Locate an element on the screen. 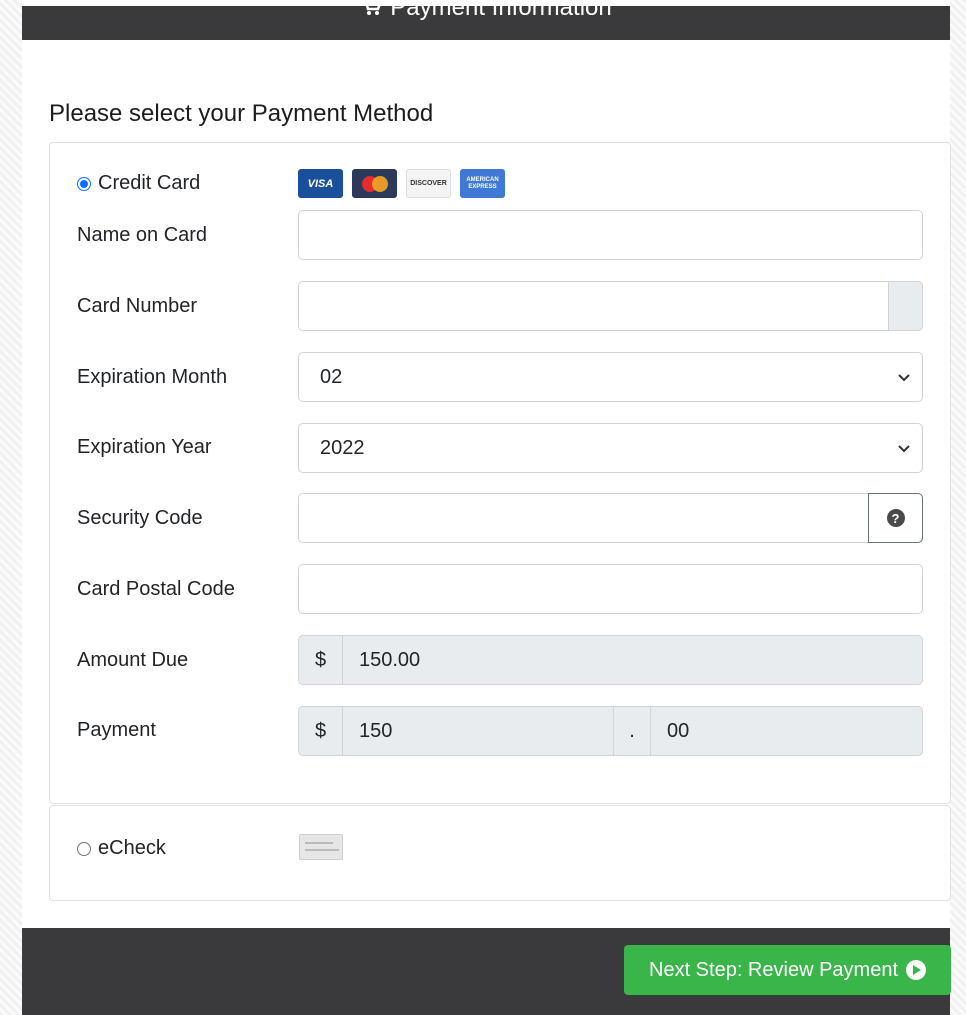  postal-code-label: Card Postal Code is located at coordinates (156, 589).